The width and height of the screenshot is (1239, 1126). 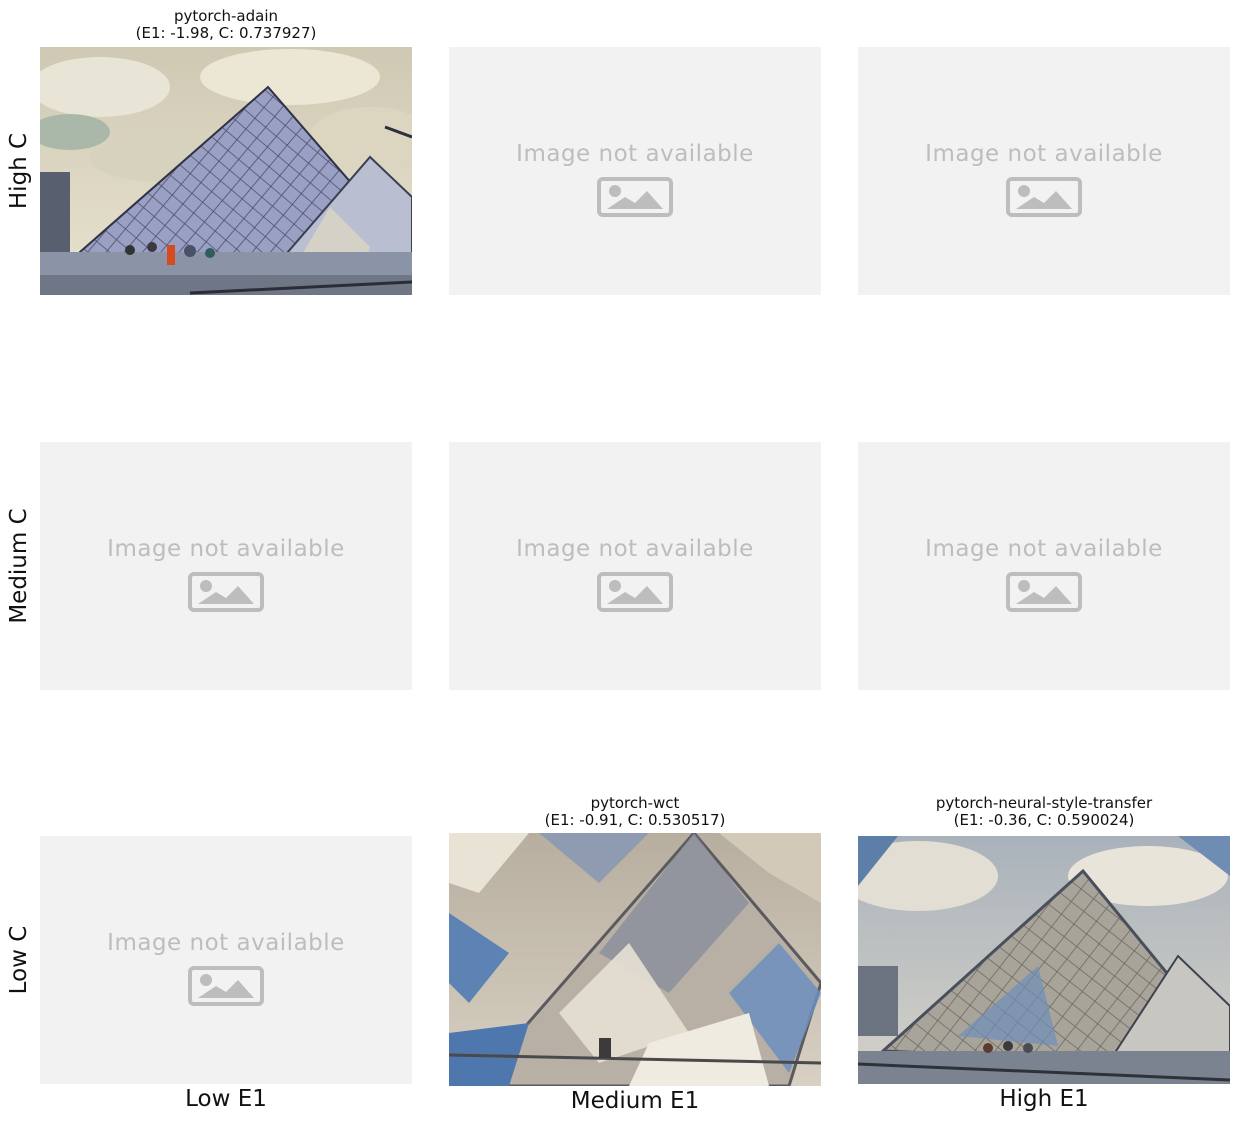 I want to click on cell-medium-c-low-e1: Image not available, so click(x=226, y=566).